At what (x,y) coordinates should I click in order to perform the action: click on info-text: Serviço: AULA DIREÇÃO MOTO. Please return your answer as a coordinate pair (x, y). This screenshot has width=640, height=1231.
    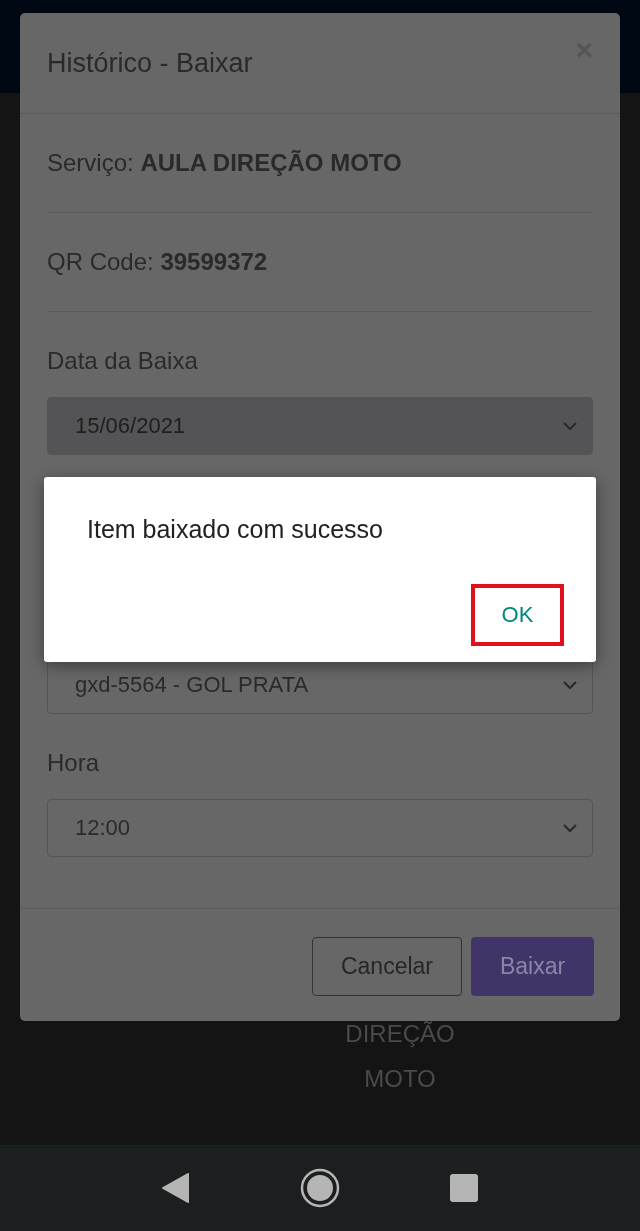
    Looking at the image, I should click on (224, 163).